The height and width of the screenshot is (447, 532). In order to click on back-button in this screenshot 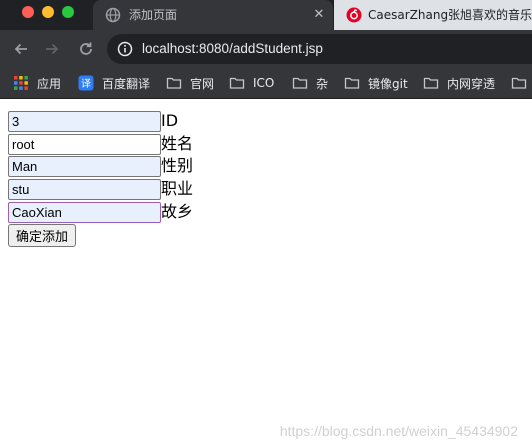, I will do `click(21, 49)`.